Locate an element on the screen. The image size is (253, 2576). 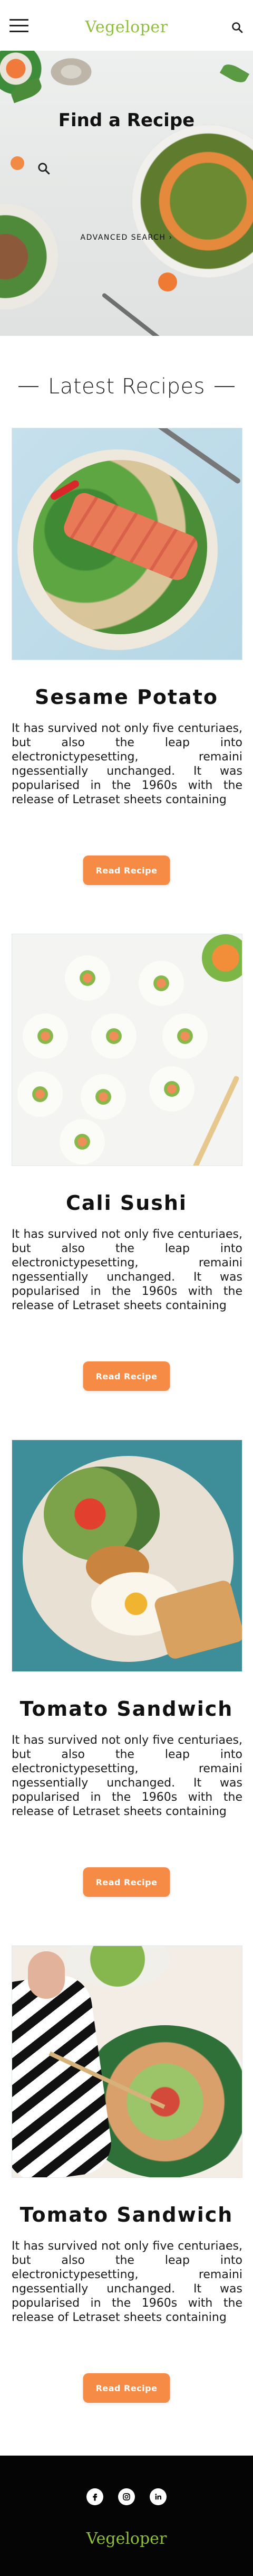
social-links is located at coordinates (126, 2496).